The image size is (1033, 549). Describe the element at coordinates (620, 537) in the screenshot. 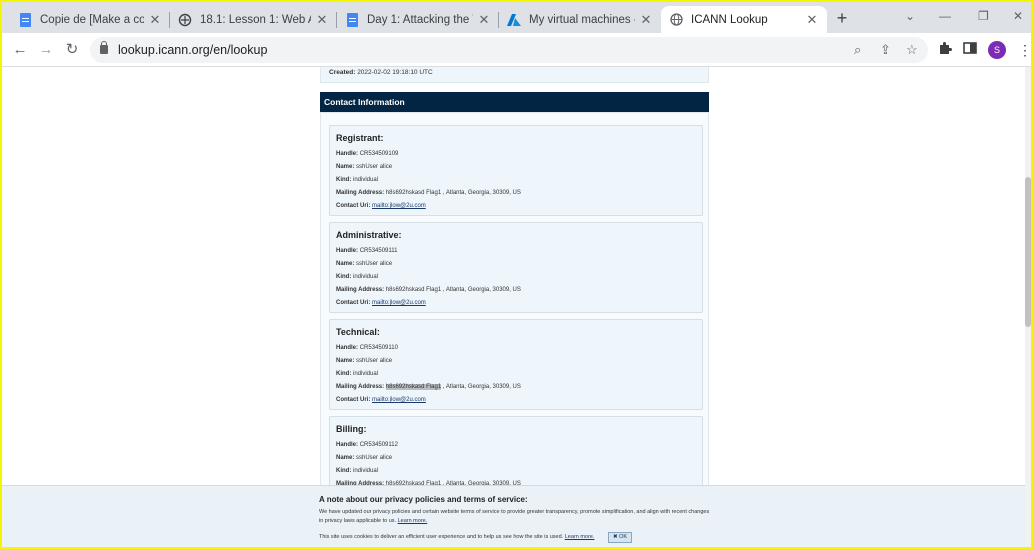

I see `ok-button: ✖ OK` at that location.